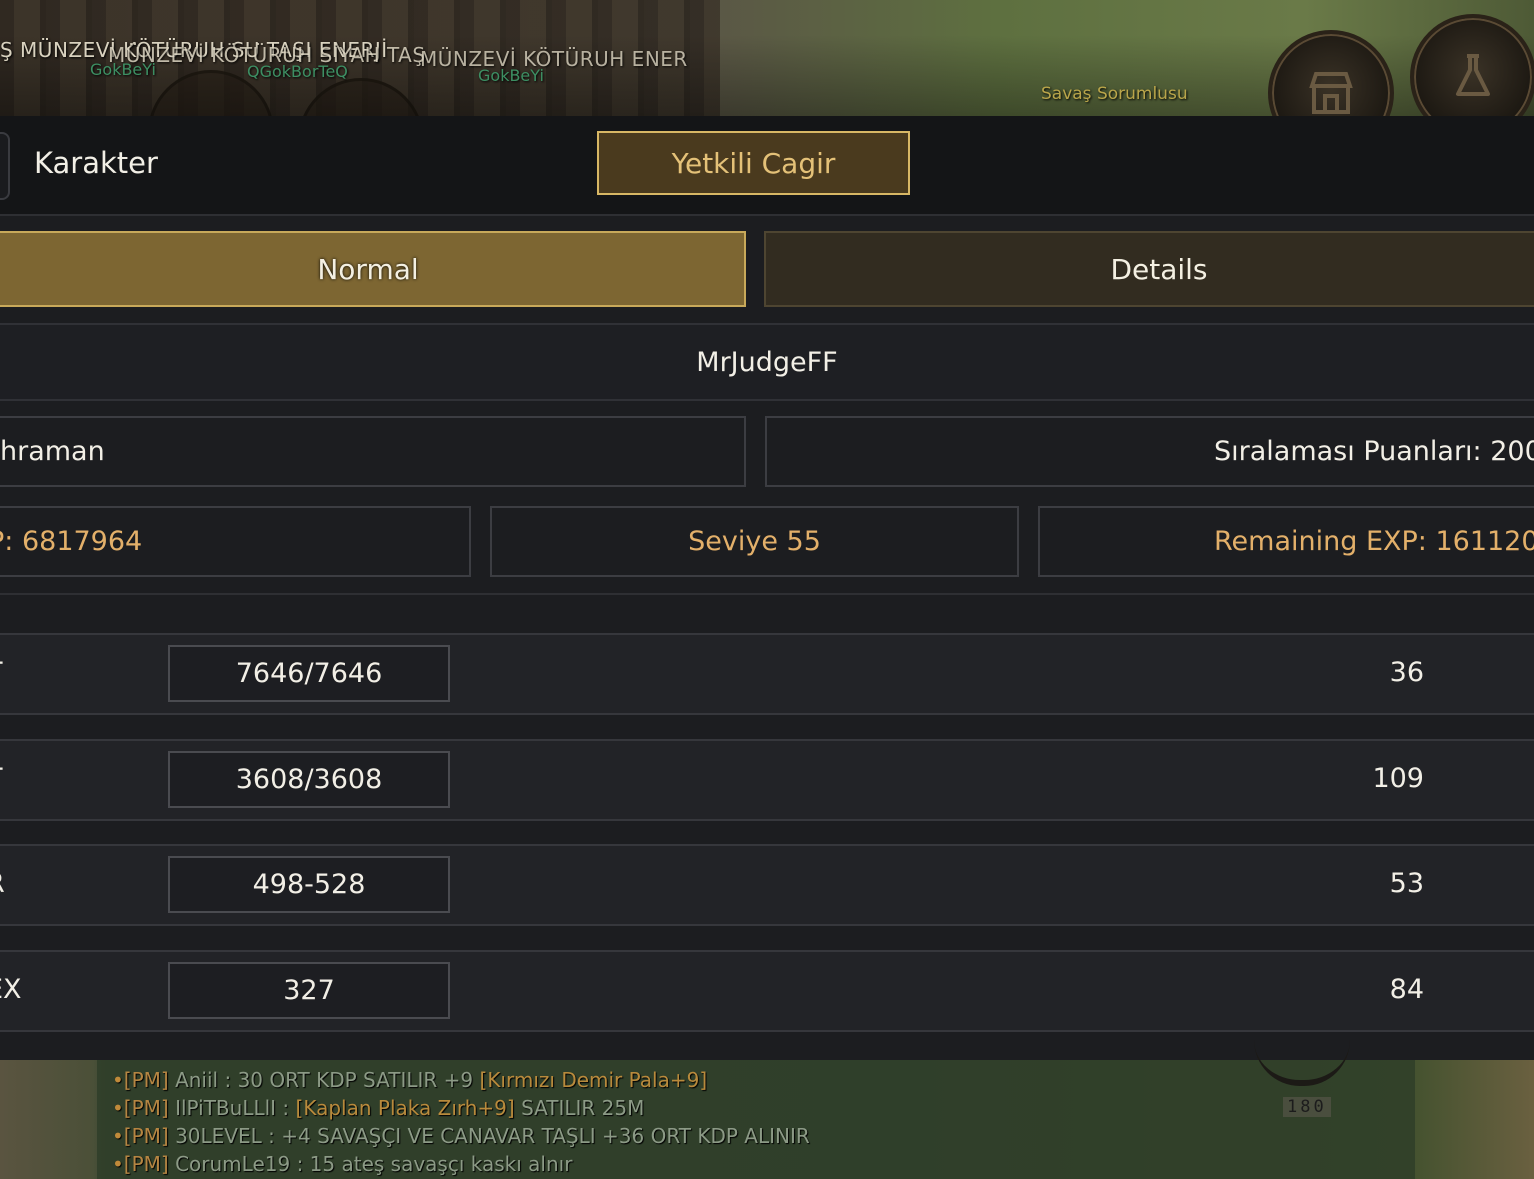  What do you see at coordinates (1406, 989) in the screenshot?
I see `stat-points: 84` at bounding box center [1406, 989].